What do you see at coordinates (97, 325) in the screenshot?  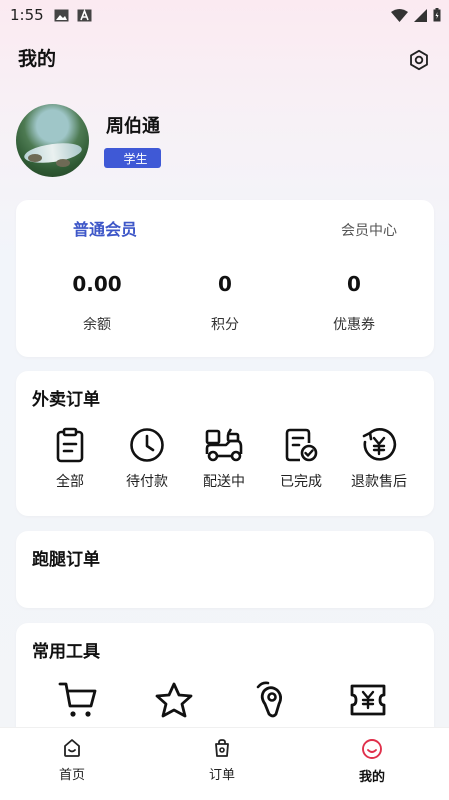 I see `balance-label: 余额` at bounding box center [97, 325].